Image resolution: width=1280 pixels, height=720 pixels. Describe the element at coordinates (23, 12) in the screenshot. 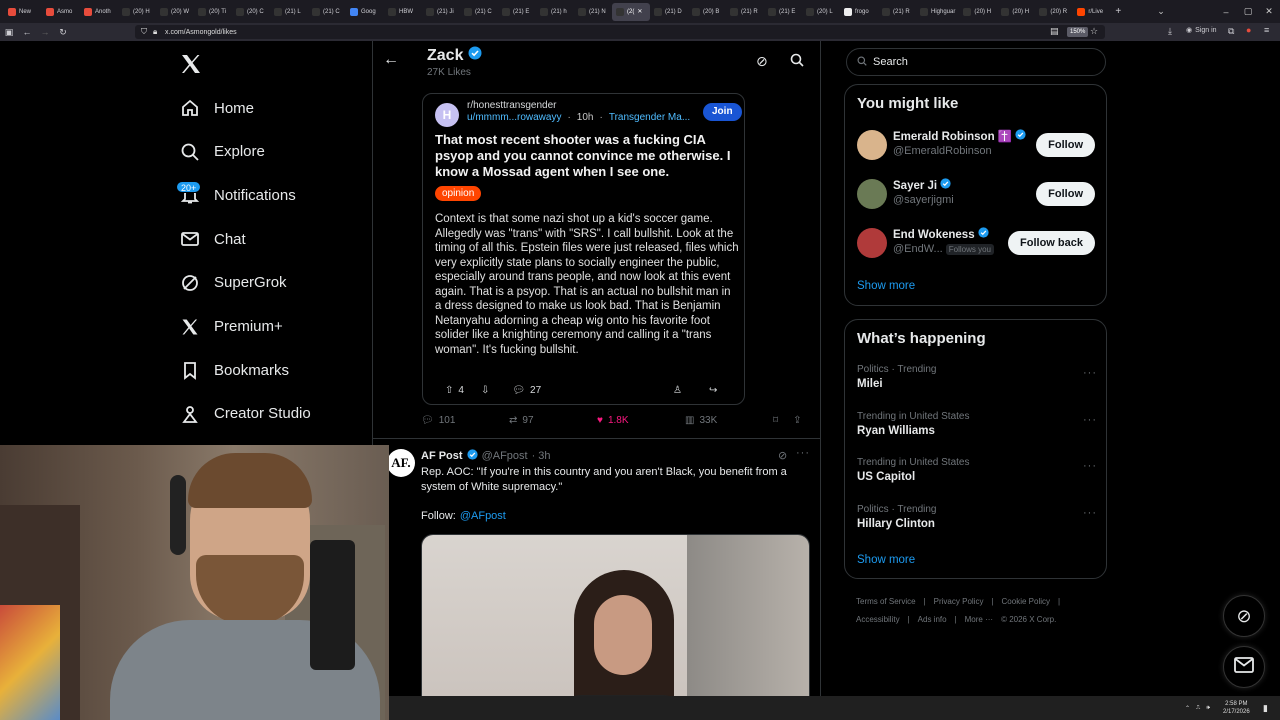

I see `browser-tab: New` at that location.